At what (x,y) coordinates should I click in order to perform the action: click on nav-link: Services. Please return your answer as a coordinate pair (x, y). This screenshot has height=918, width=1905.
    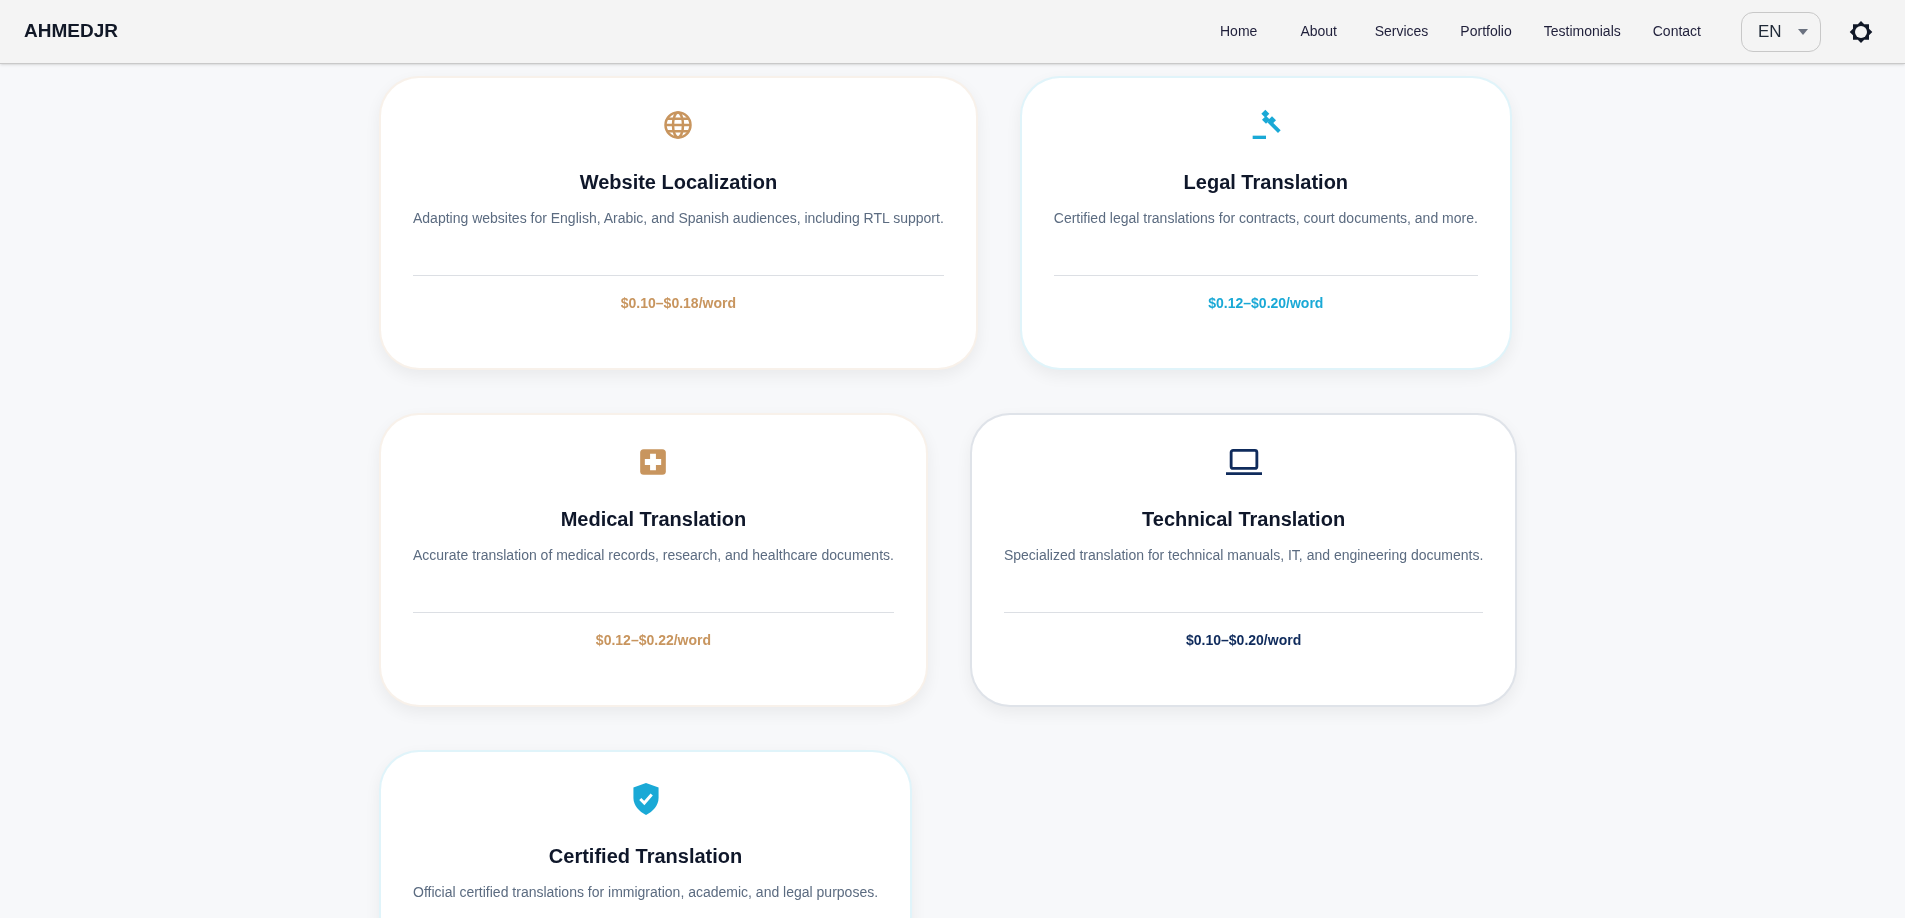
    Looking at the image, I should click on (1401, 31).